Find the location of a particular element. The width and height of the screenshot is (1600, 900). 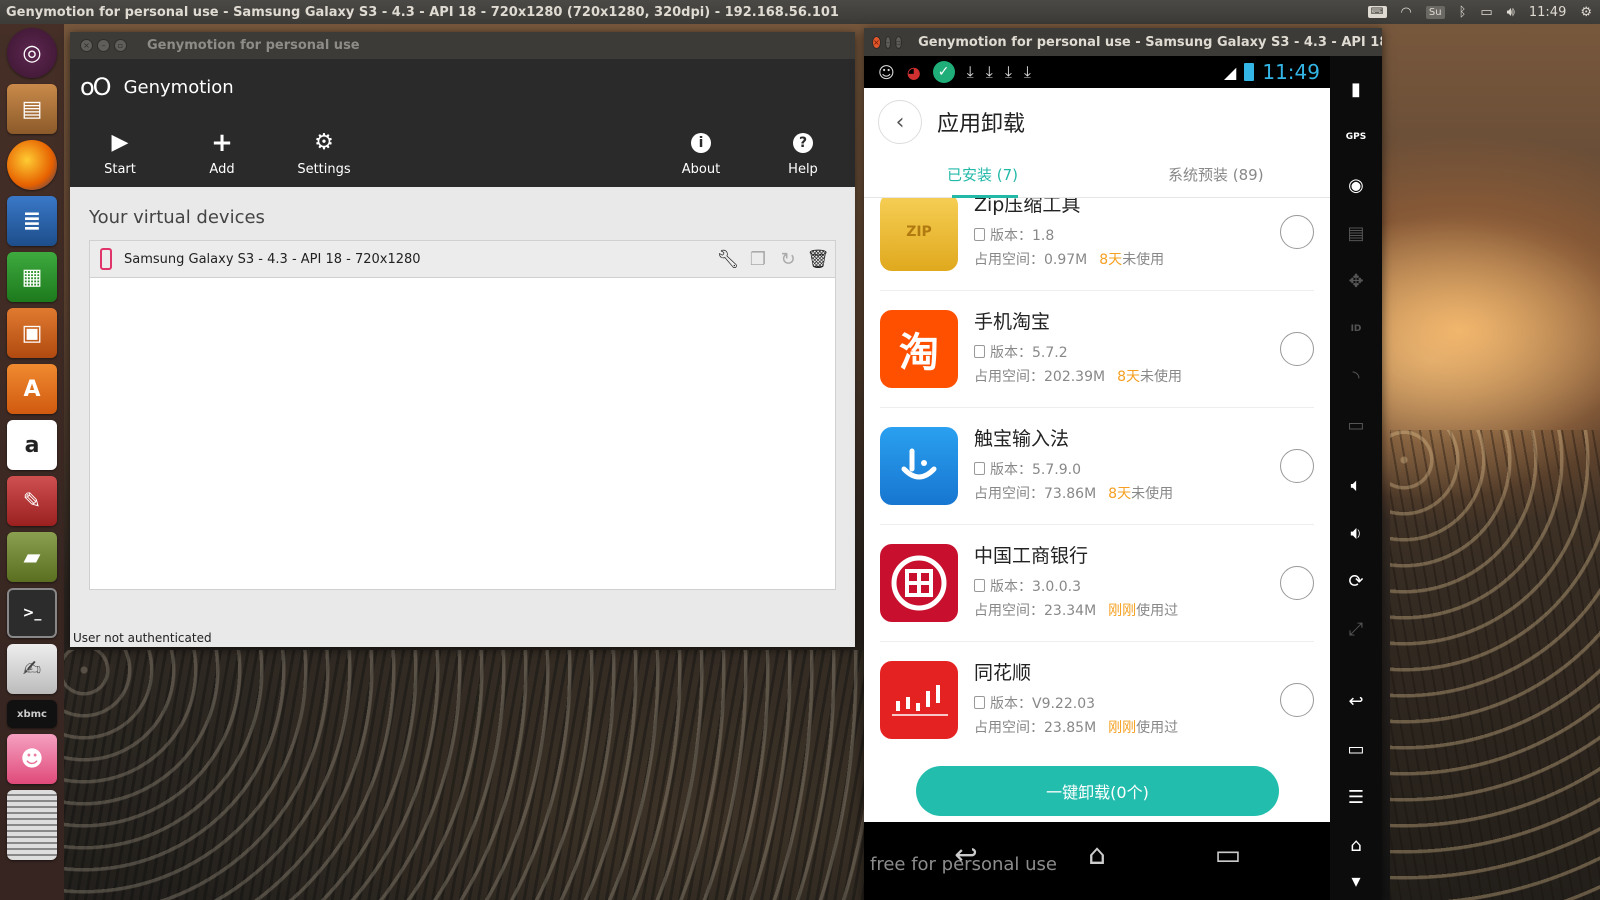

tab-installed: 已安装 (7) is located at coordinates (982, 174).